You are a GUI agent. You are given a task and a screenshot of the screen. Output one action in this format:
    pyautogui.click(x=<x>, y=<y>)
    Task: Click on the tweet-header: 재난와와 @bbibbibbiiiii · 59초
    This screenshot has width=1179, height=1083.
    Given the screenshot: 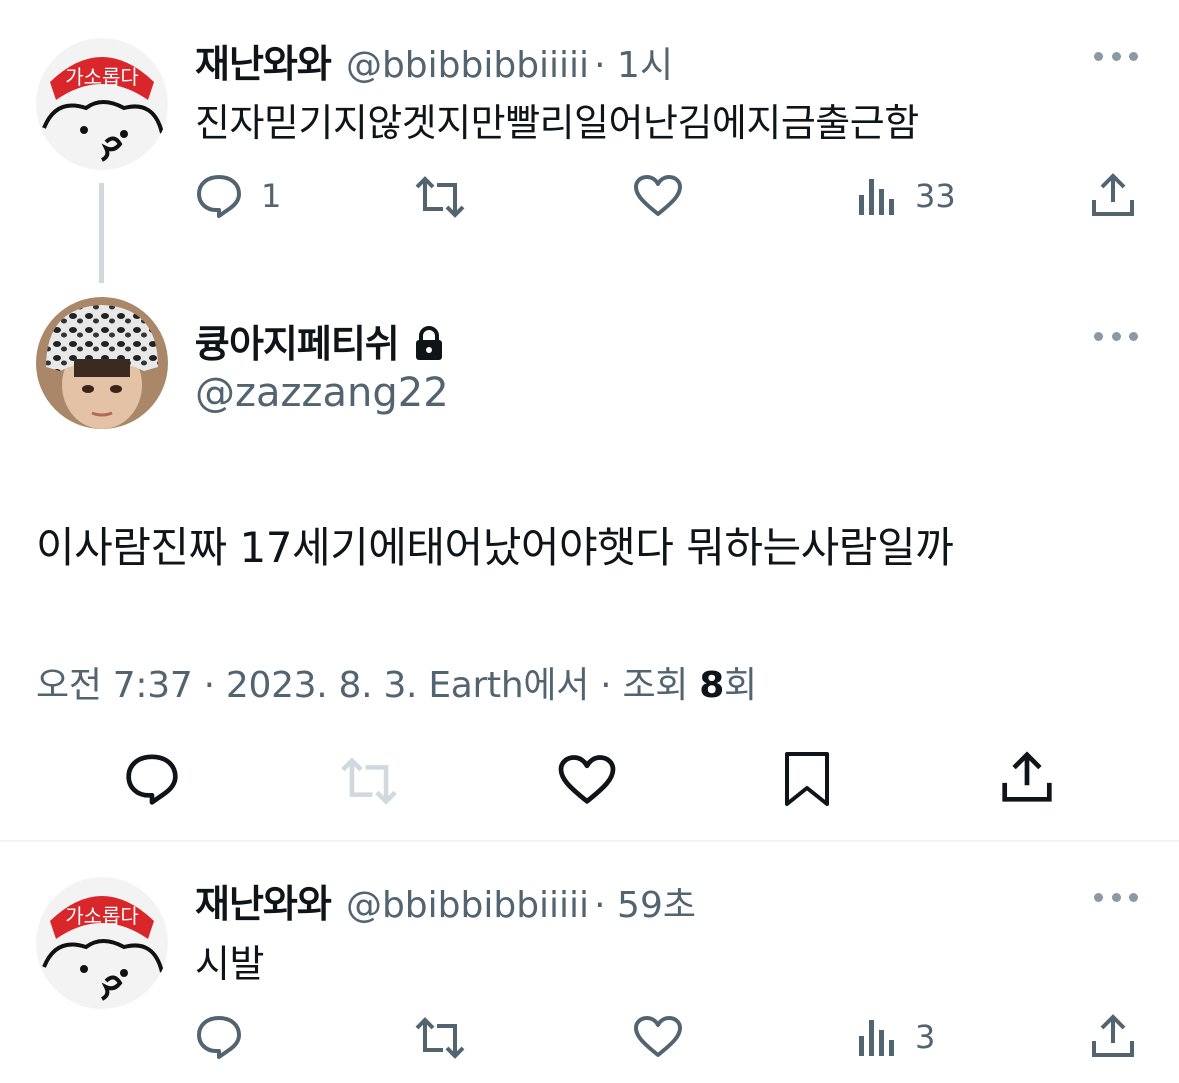 What is the action you would take?
    pyautogui.click(x=445, y=900)
    